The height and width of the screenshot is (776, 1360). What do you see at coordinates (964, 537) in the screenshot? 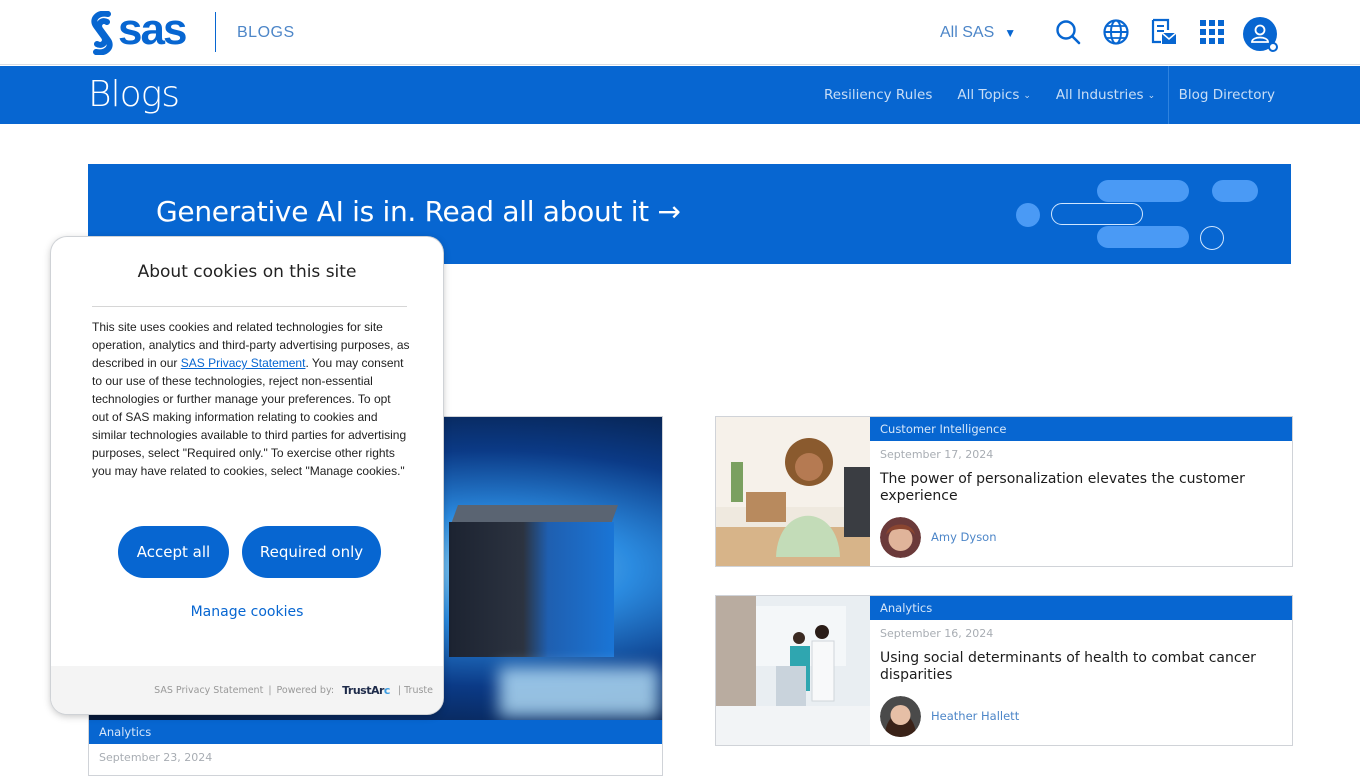
I see `author-name: Amy Dyson` at bounding box center [964, 537].